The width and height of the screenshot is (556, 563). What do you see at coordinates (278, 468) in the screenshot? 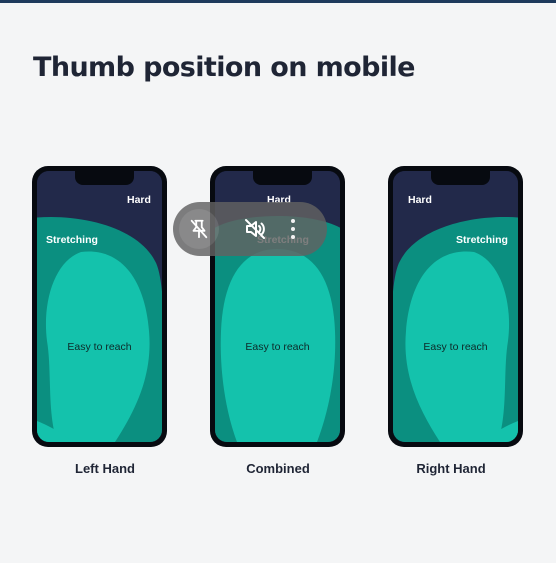
I see `caption-combined: Combined` at bounding box center [278, 468].